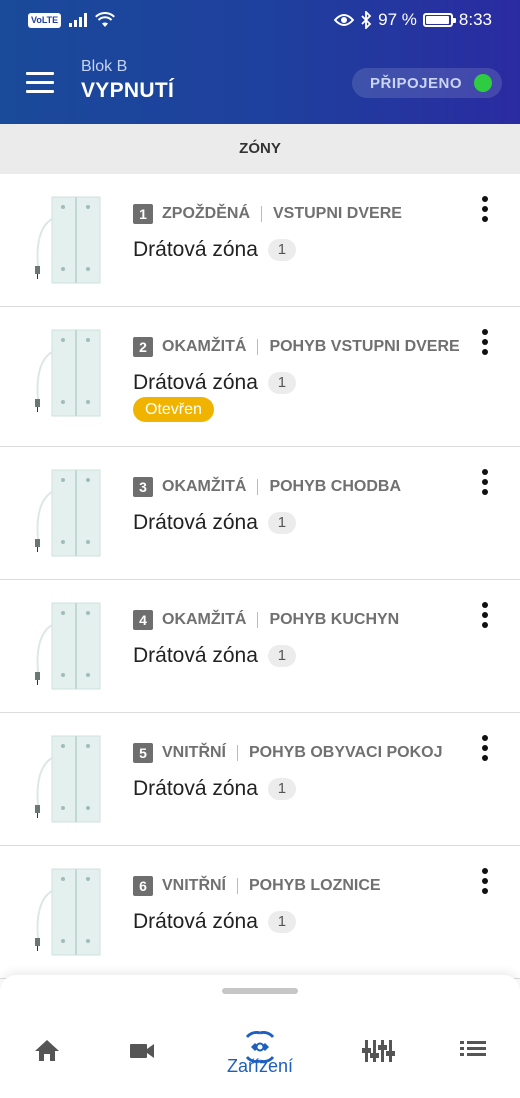 This screenshot has height=1098, width=520. I want to click on zone-number: 1, so click(143, 214).